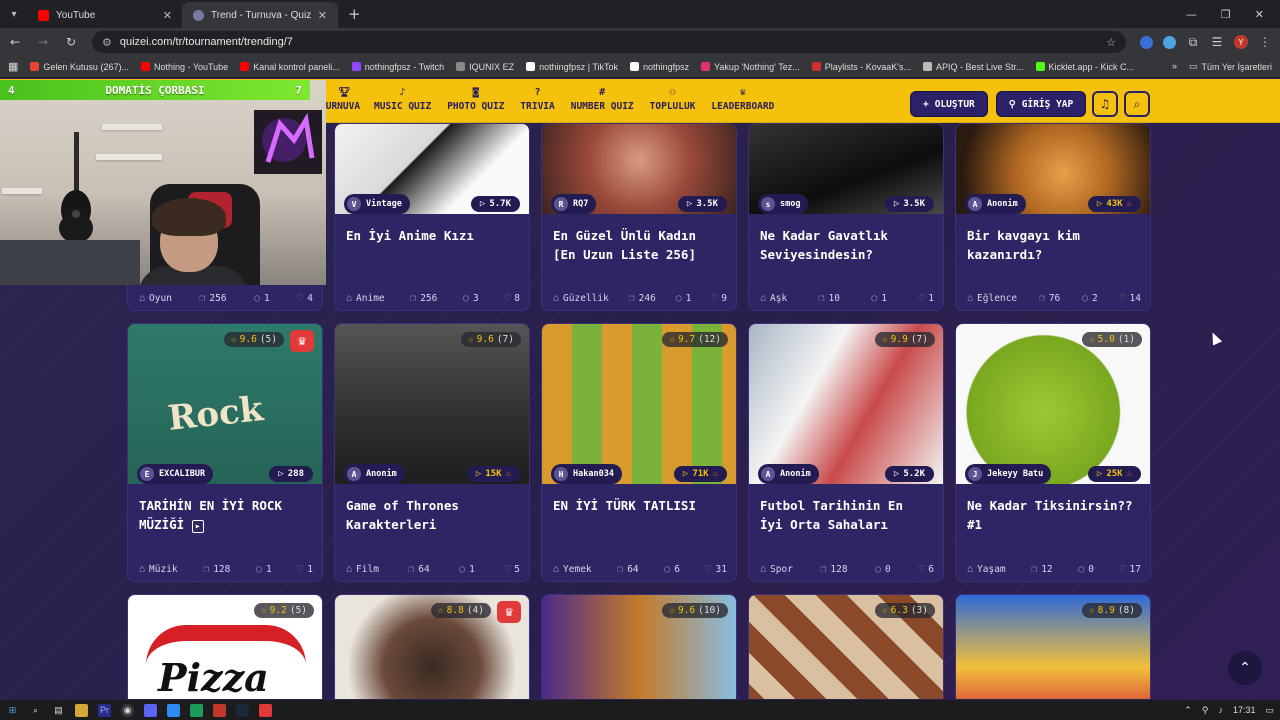 The image size is (1280, 720). What do you see at coordinates (225, 516) in the screenshot?
I see `quiz-title: TARİHİN EN İYİ ROCK MÜZİĞİ ▸` at bounding box center [225, 516].